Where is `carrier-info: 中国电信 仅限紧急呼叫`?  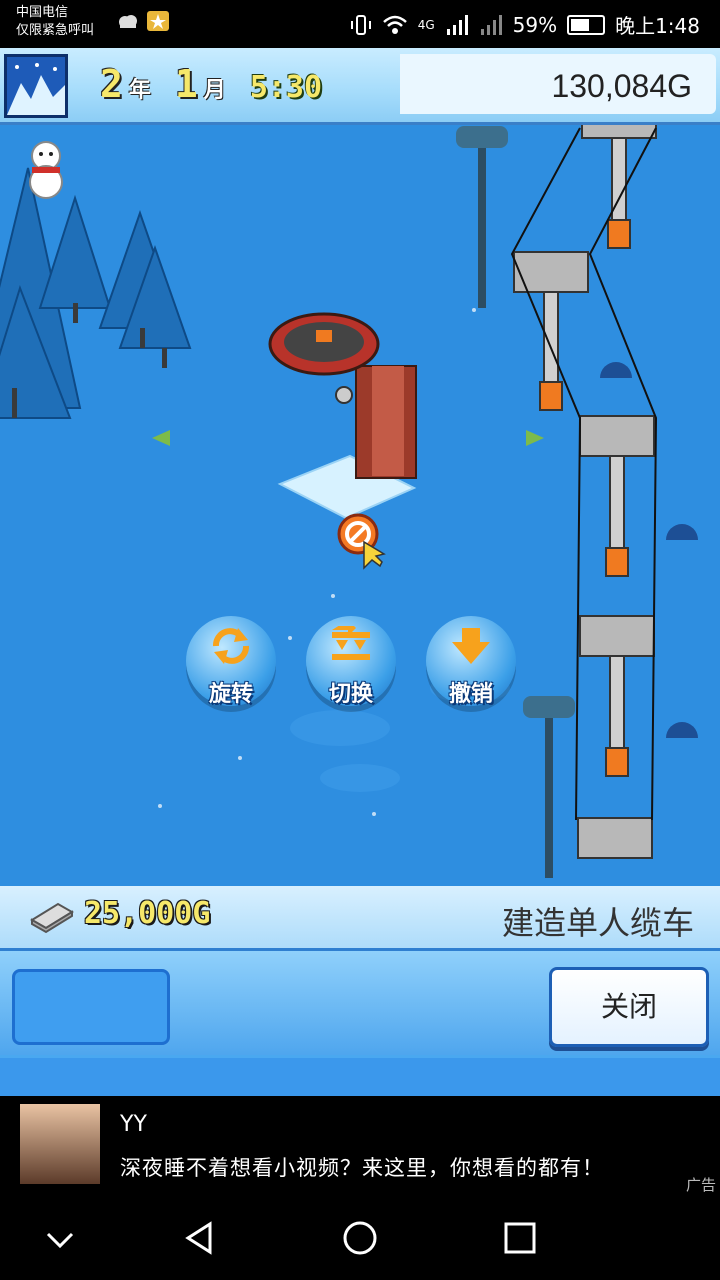
carrier-info: 中国电信 仅限紧急呼叫 is located at coordinates (55, 22).